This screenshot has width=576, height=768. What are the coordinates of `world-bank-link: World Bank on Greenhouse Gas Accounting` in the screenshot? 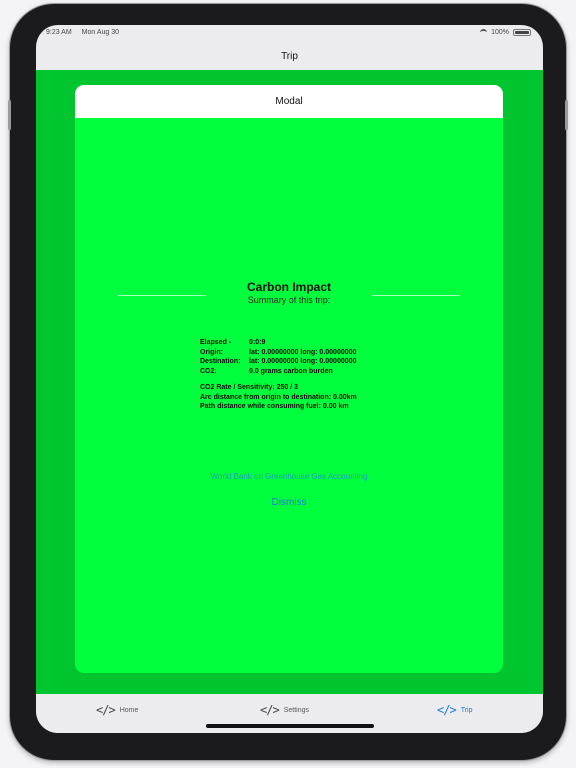 It's located at (289, 476).